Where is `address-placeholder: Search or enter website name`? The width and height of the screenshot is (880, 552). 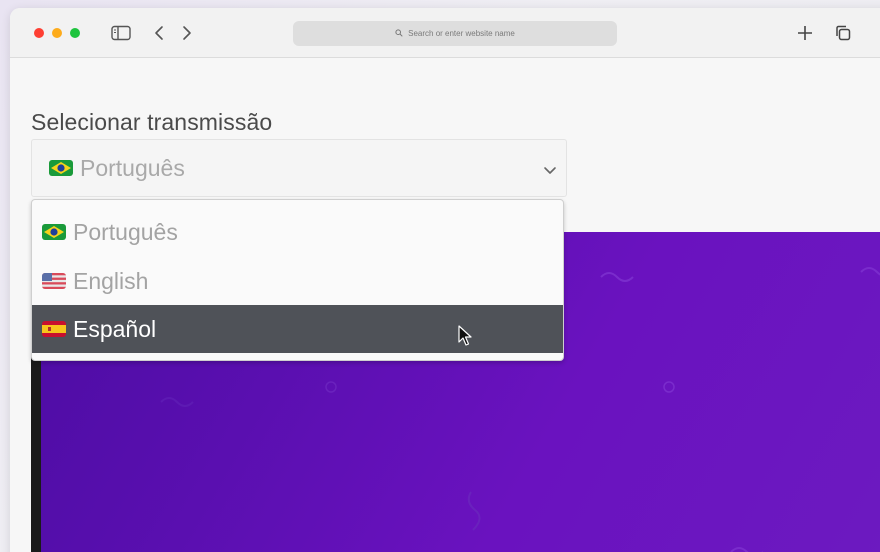
address-placeholder: Search or enter website name is located at coordinates (461, 33).